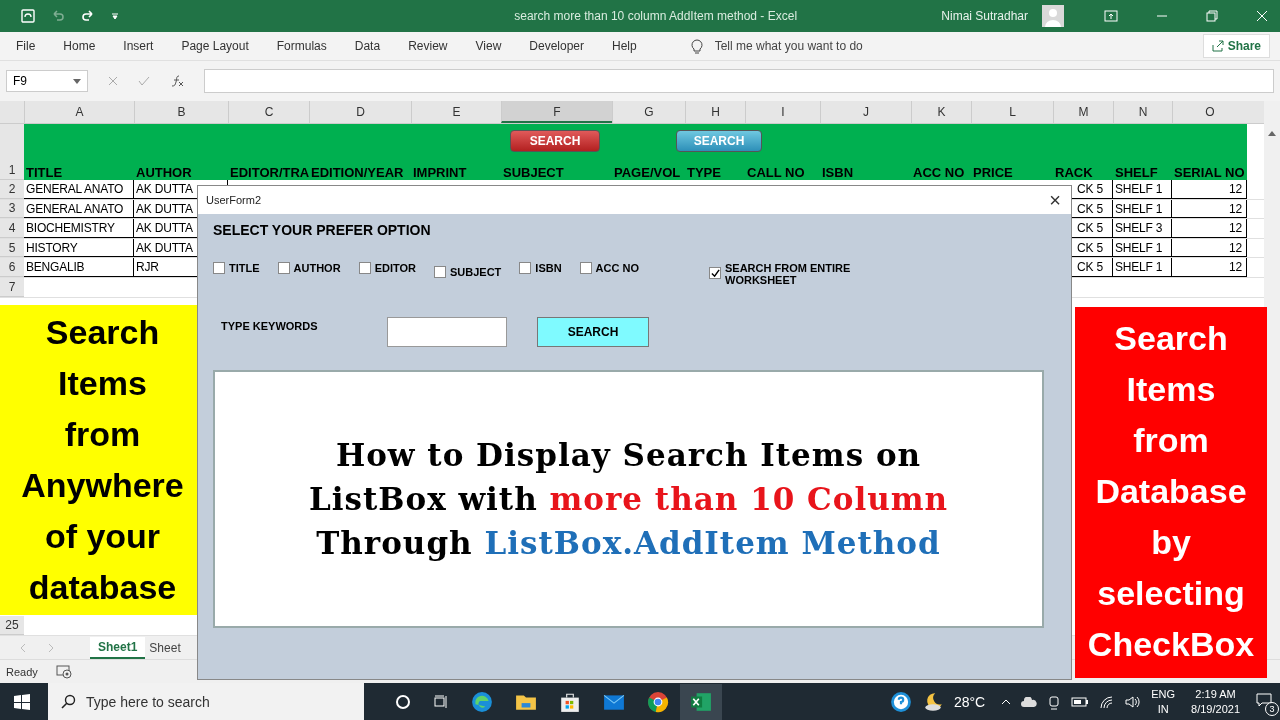  What do you see at coordinates (715, 112) in the screenshot?
I see `column-header: H` at bounding box center [715, 112].